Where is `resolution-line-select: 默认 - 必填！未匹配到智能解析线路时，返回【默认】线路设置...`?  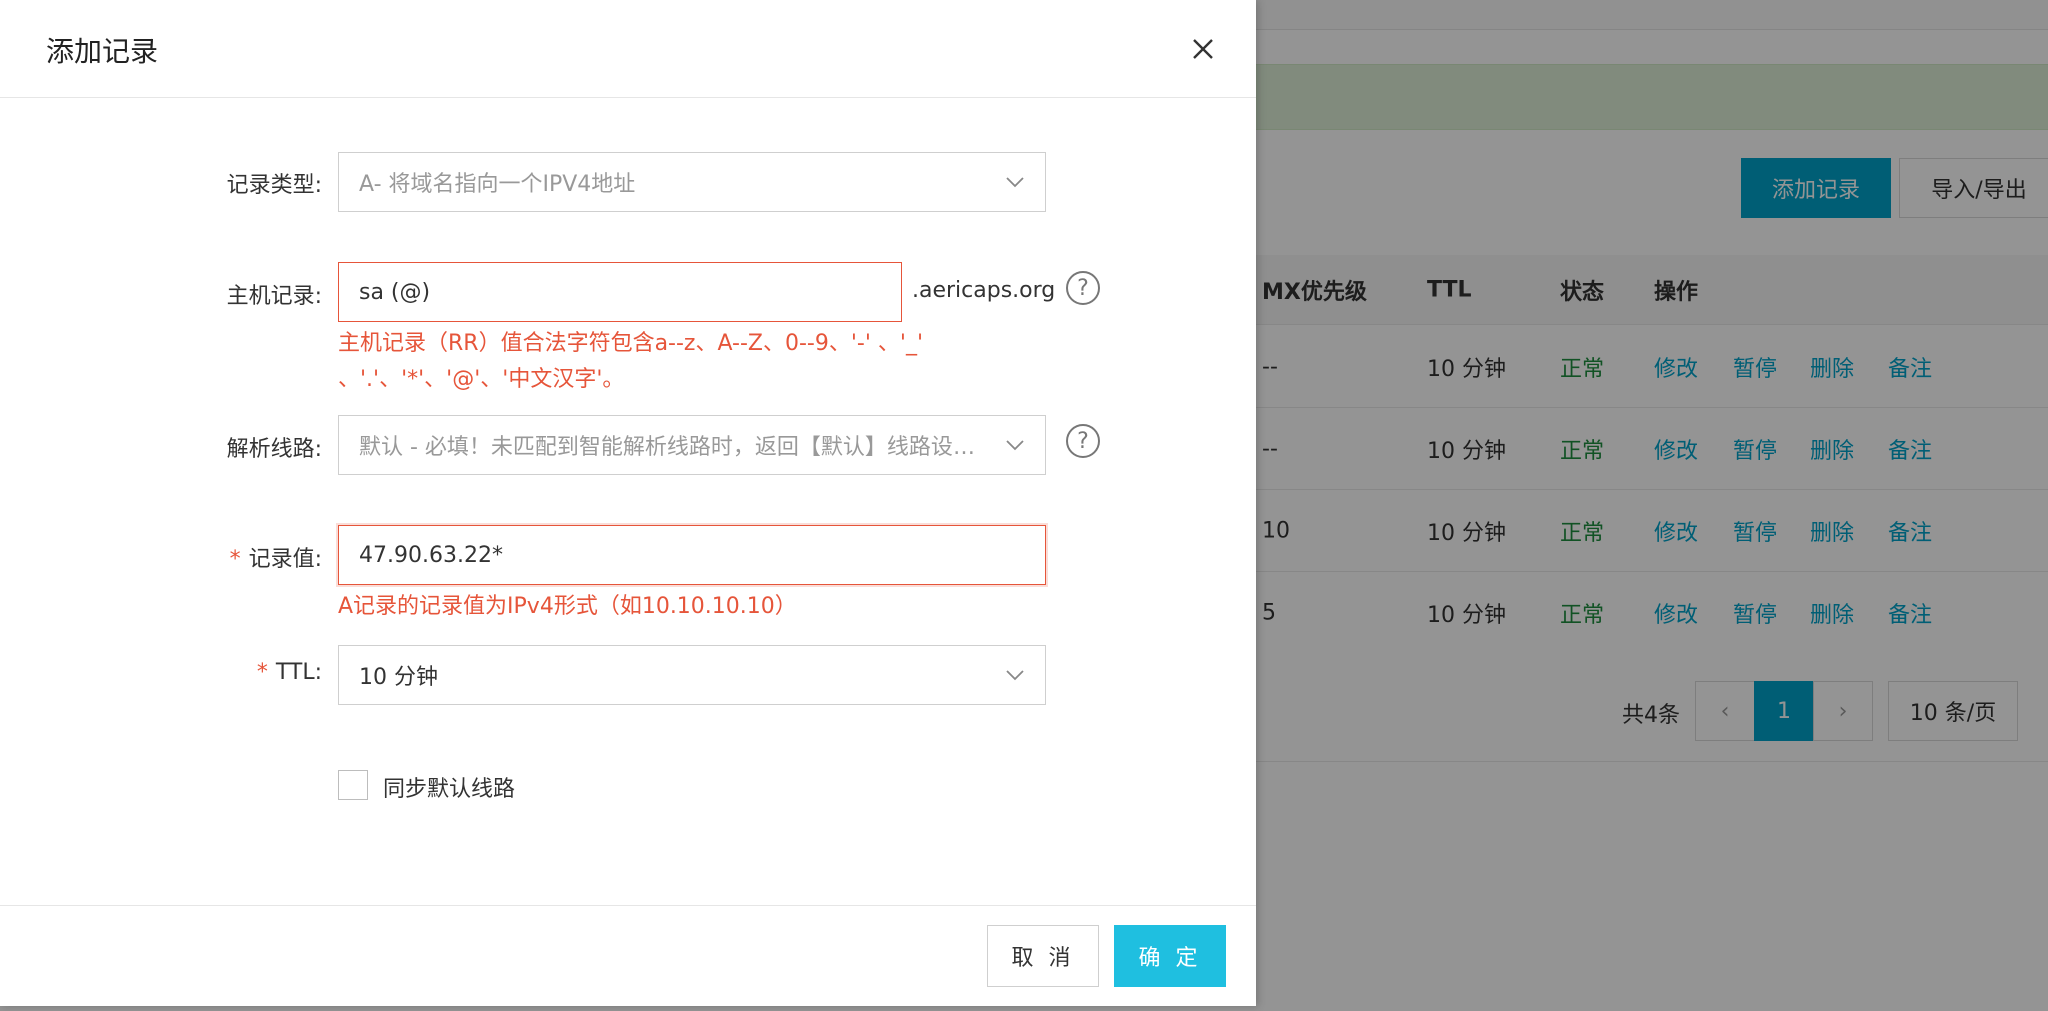 resolution-line-select: 默认 - 必填！未匹配到智能解析线路时，返回【默认】线路设置... is located at coordinates (692, 445).